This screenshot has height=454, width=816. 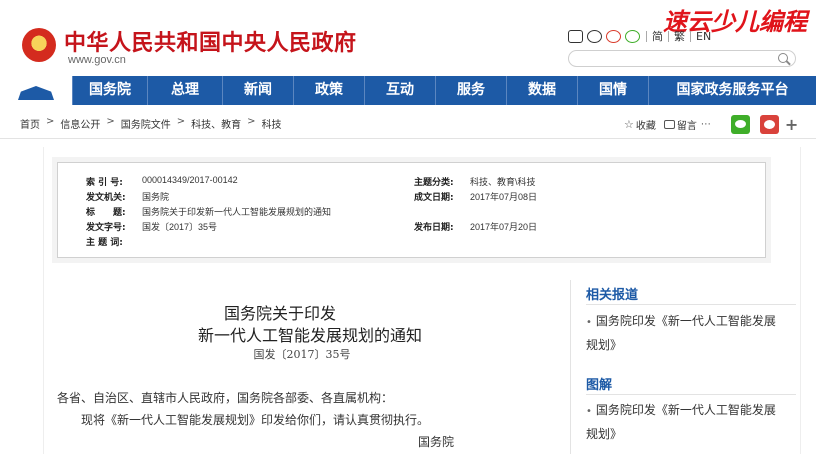 What do you see at coordinates (255, 420) in the screenshot?
I see `article-body: 现将《新一代人工智能发展规划》印发给你们，请认真贯彻执行。` at bounding box center [255, 420].